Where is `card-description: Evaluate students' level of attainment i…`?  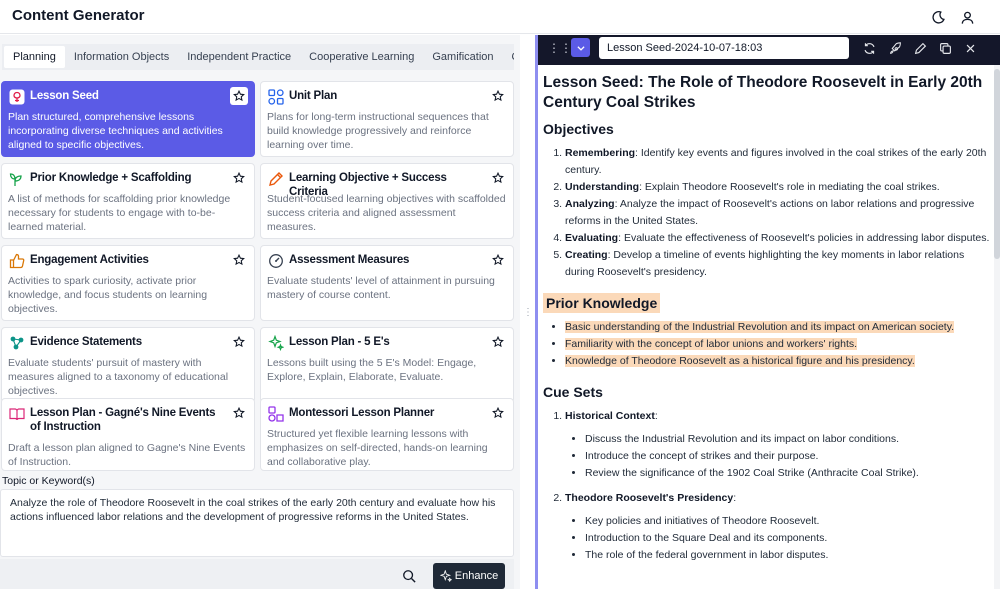 card-description: Evaluate students' level of attainment i… is located at coordinates (381, 288).